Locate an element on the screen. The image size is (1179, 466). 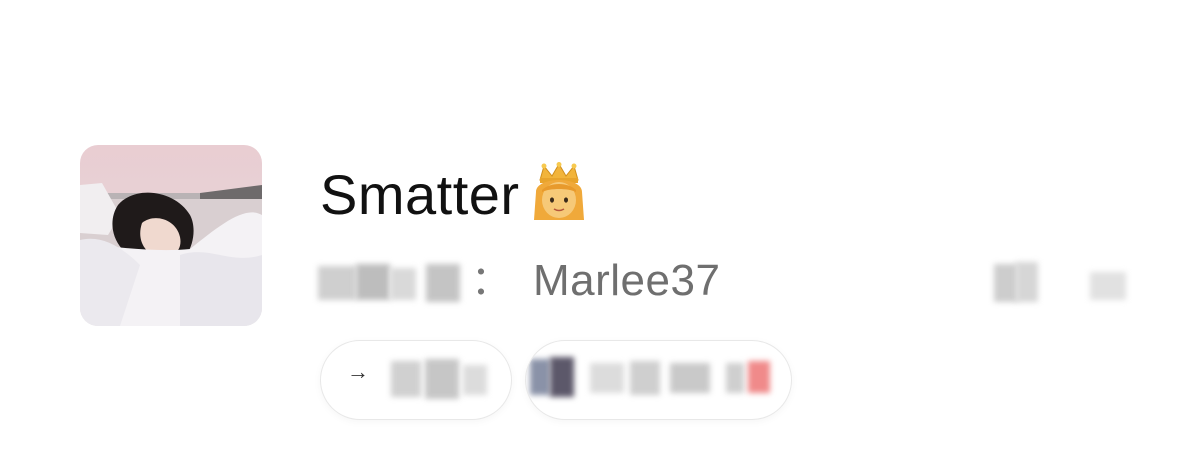
chip-arrow: → is located at coordinates (416, 380).